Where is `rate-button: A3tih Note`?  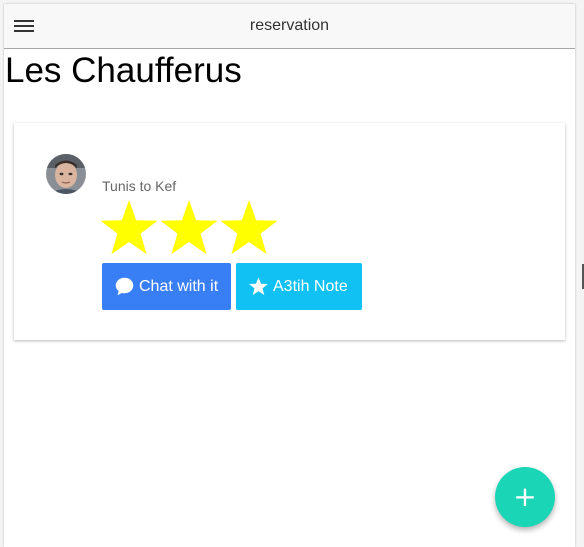
rate-button: A3tih Note is located at coordinates (299, 286).